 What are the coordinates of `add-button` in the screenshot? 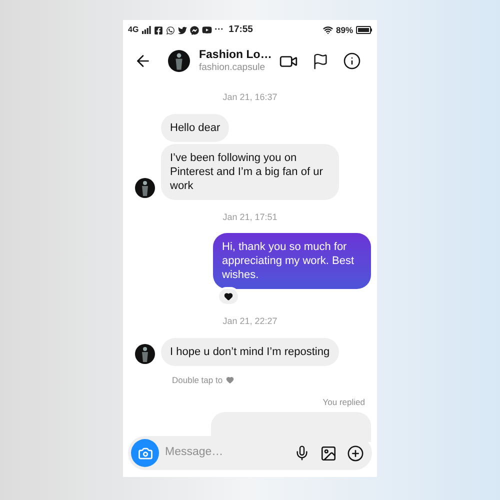 It's located at (355, 453).